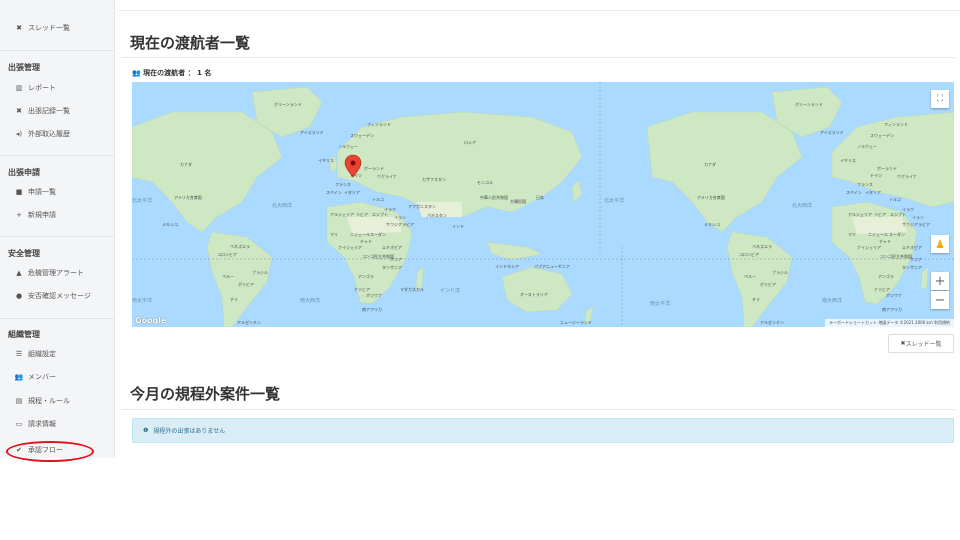 The image size is (960, 540). What do you see at coordinates (921, 343) in the screenshot?
I see `thread-list-button: ✖ スレッド一覧` at bounding box center [921, 343].